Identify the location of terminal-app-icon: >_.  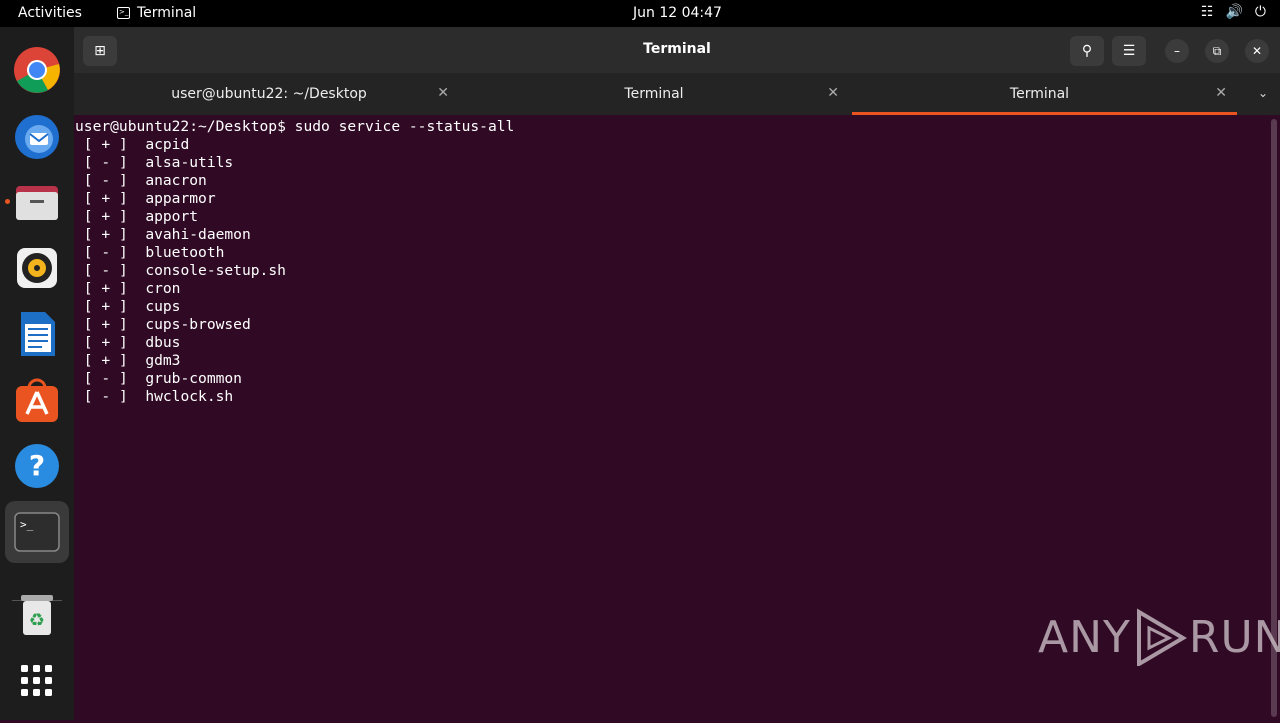
(37, 532).